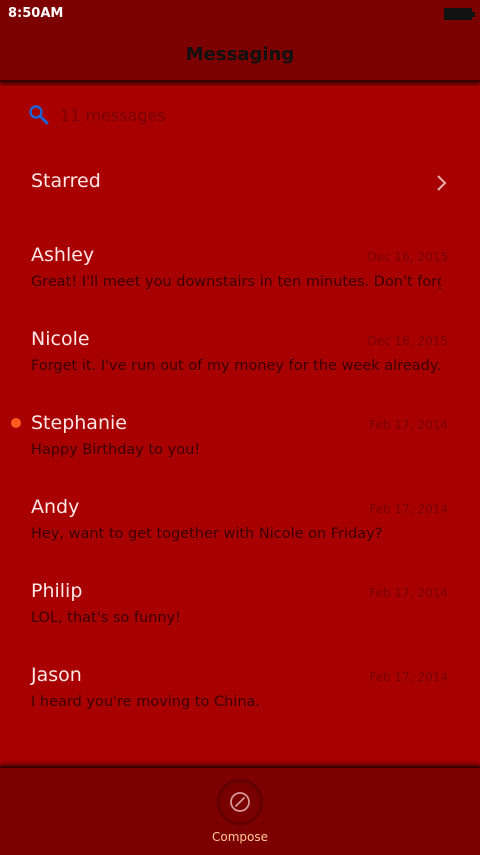 The width and height of the screenshot is (480, 855). What do you see at coordinates (39, 115) in the screenshot?
I see `search-icon` at bounding box center [39, 115].